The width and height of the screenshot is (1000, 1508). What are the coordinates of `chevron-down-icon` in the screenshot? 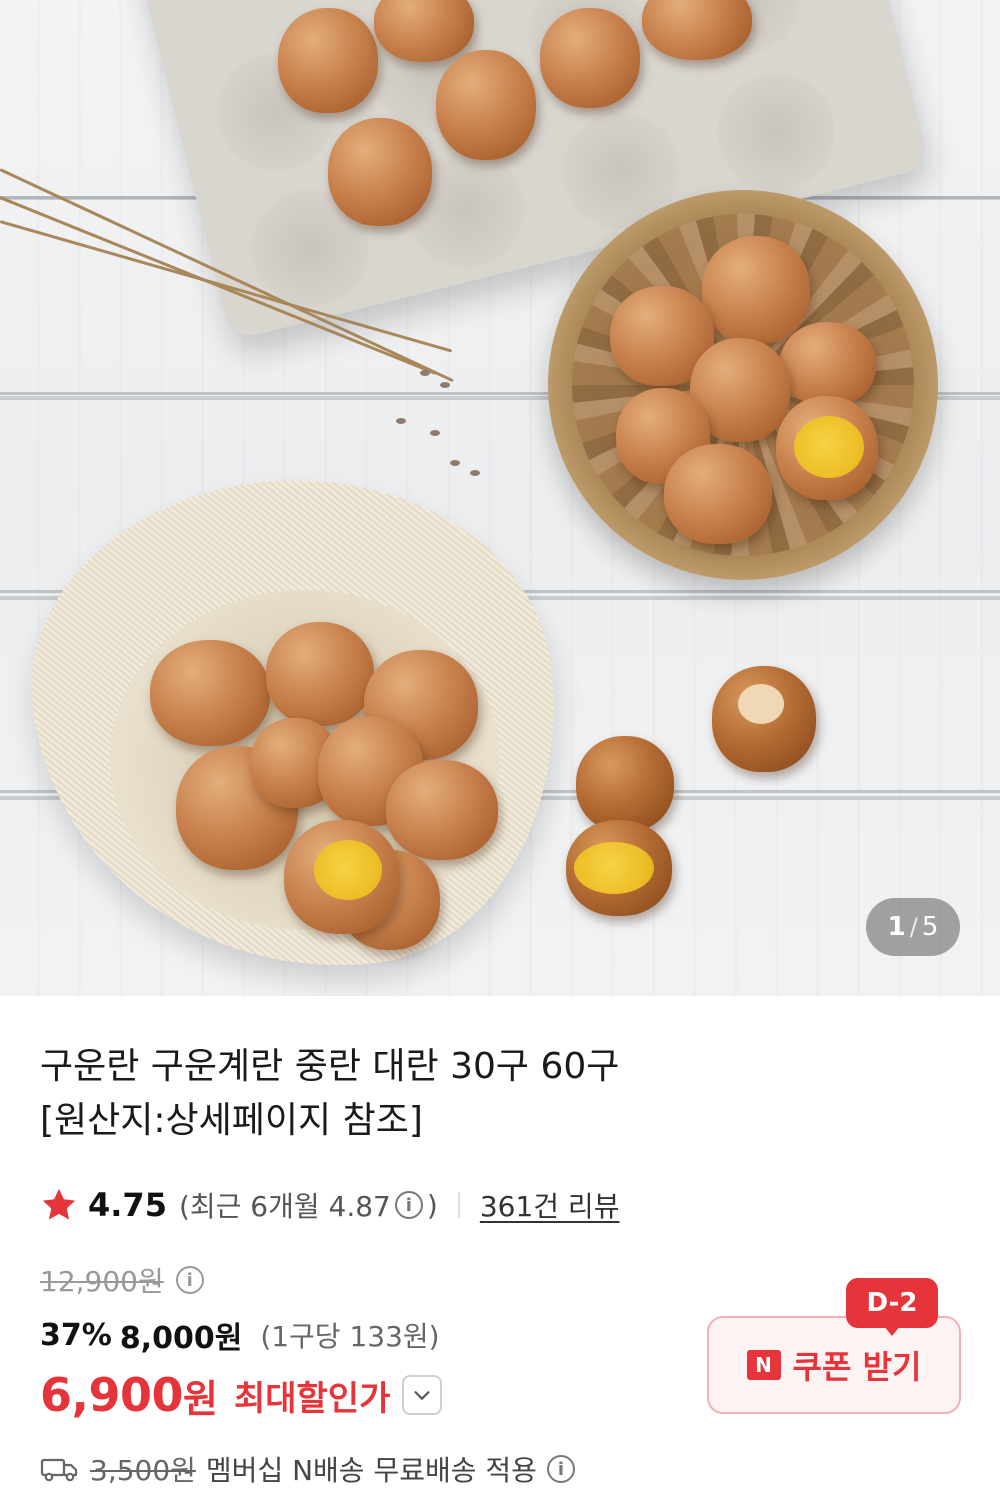 It's located at (422, 1395).